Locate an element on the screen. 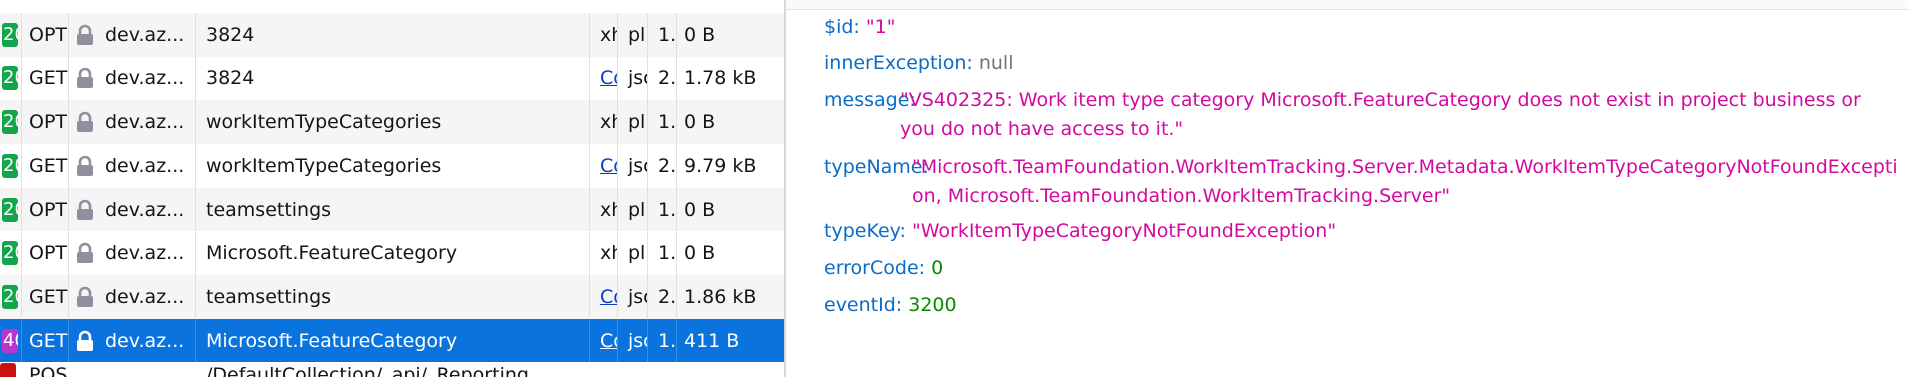 The width and height of the screenshot is (1908, 377). size-cell: 1.86 kB is located at coordinates (720, 296).